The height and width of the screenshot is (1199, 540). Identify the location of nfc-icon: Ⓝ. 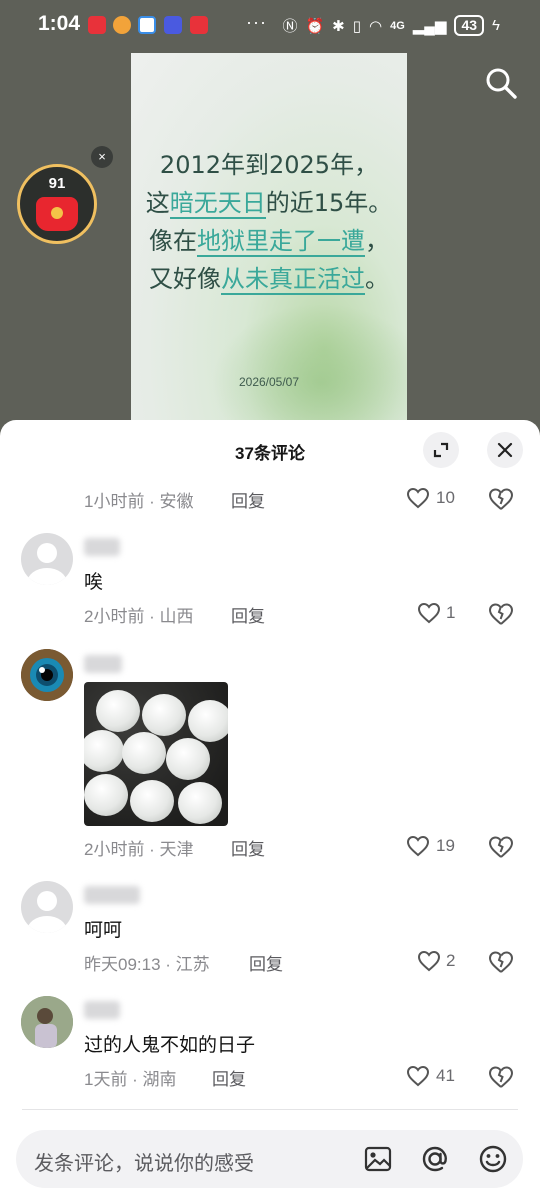
(290, 26).